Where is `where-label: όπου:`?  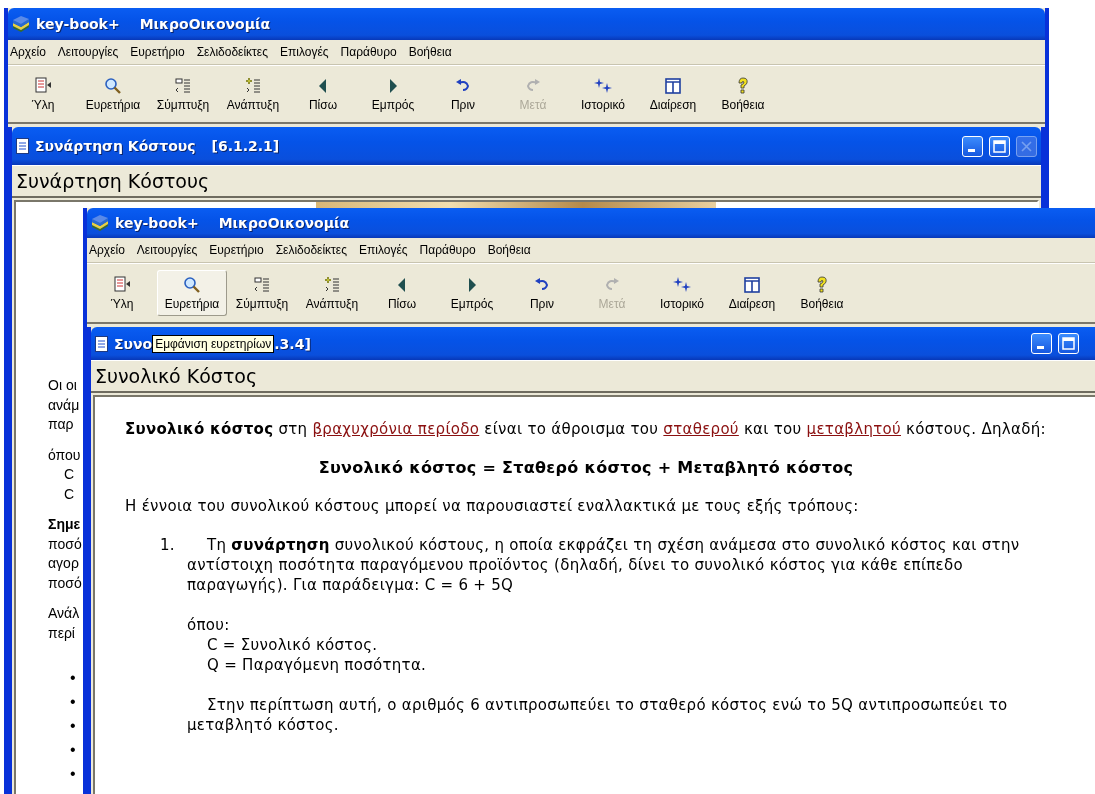
where-label: όπου: is located at coordinates (208, 625).